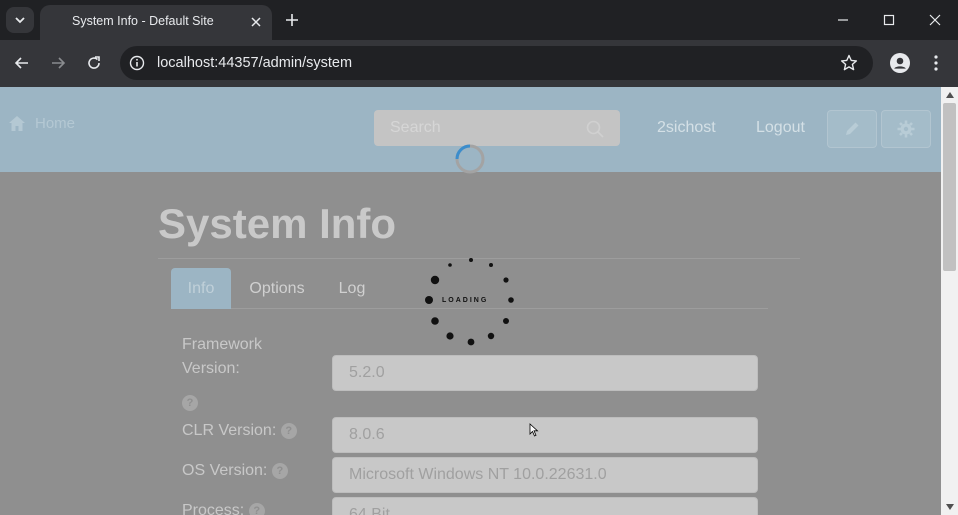 This screenshot has height=515, width=958. What do you see at coordinates (352, 288) in the screenshot?
I see `tab-log: Log` at bounding box center [352, 288].